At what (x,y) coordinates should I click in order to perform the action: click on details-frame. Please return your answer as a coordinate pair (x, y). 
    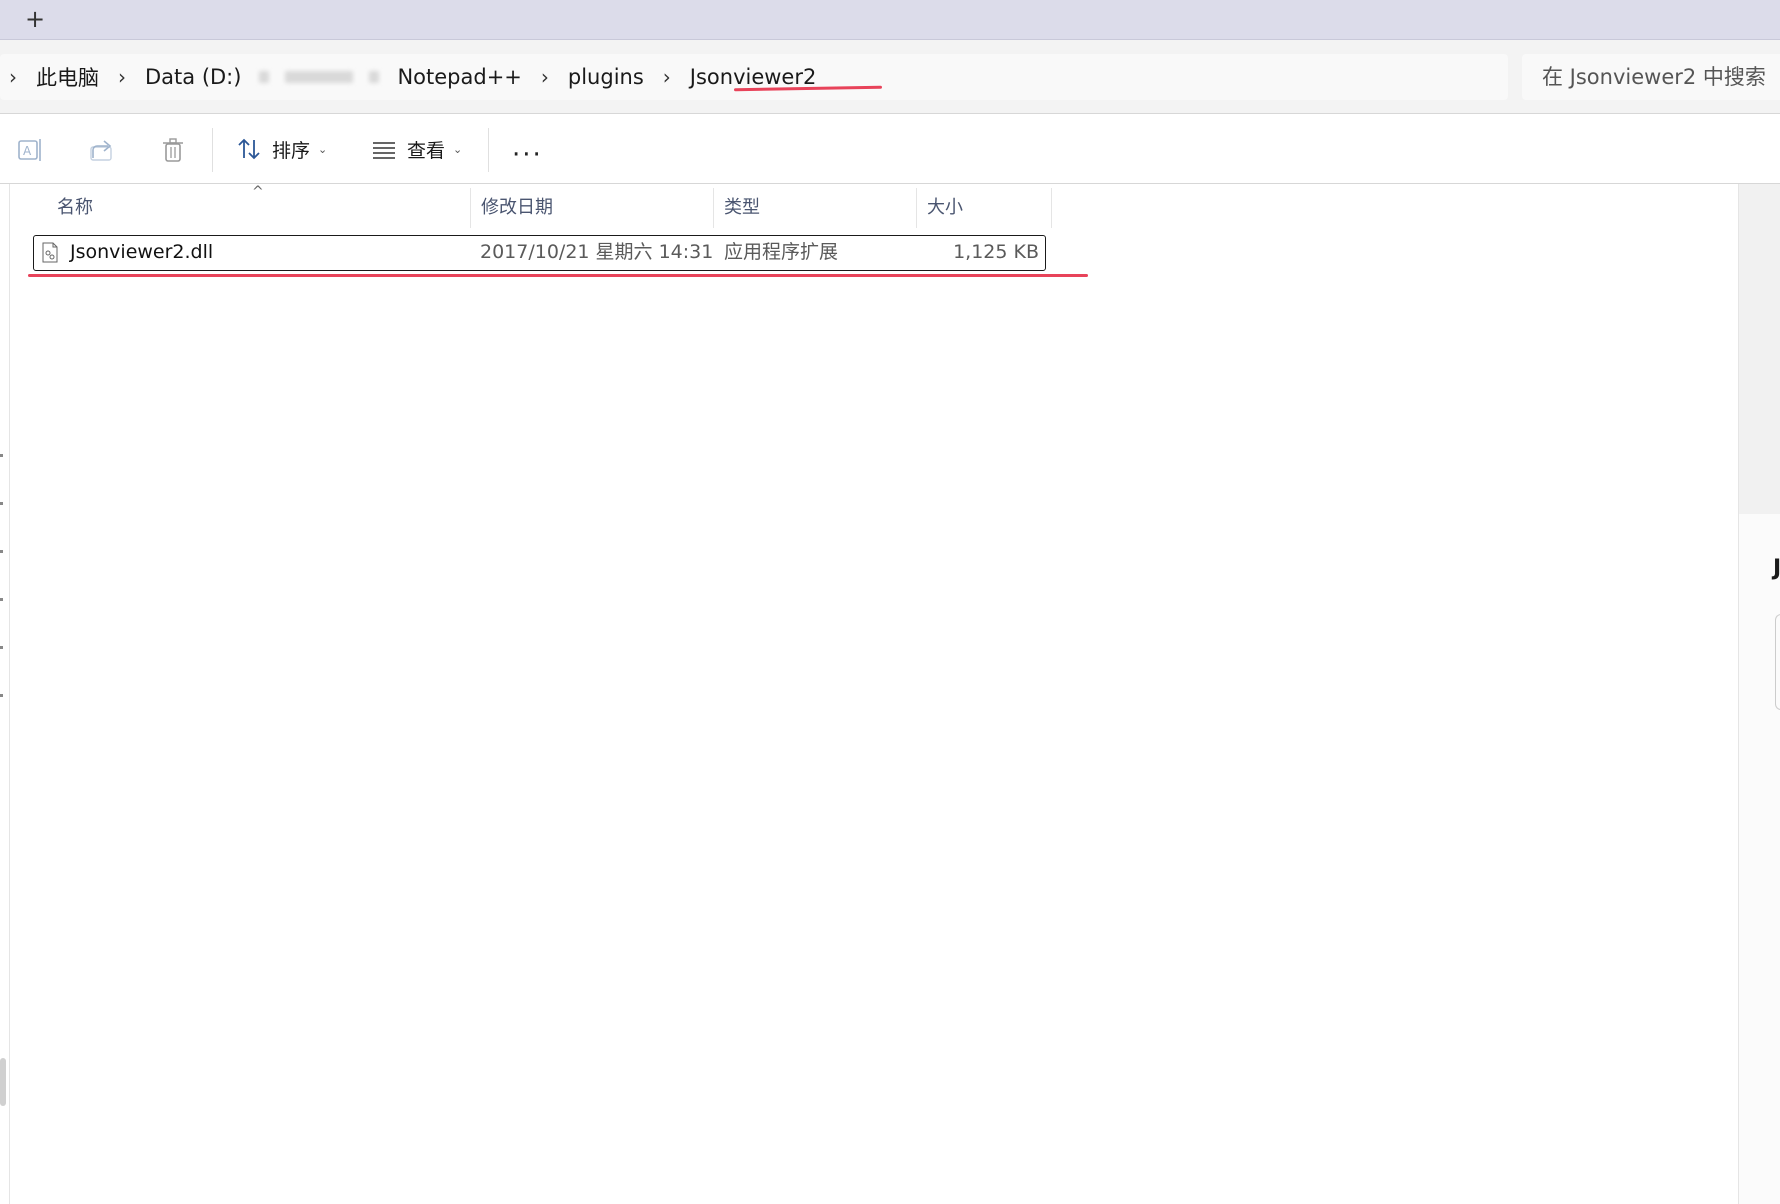
    Looking at the image, I should click on (1777, 662).